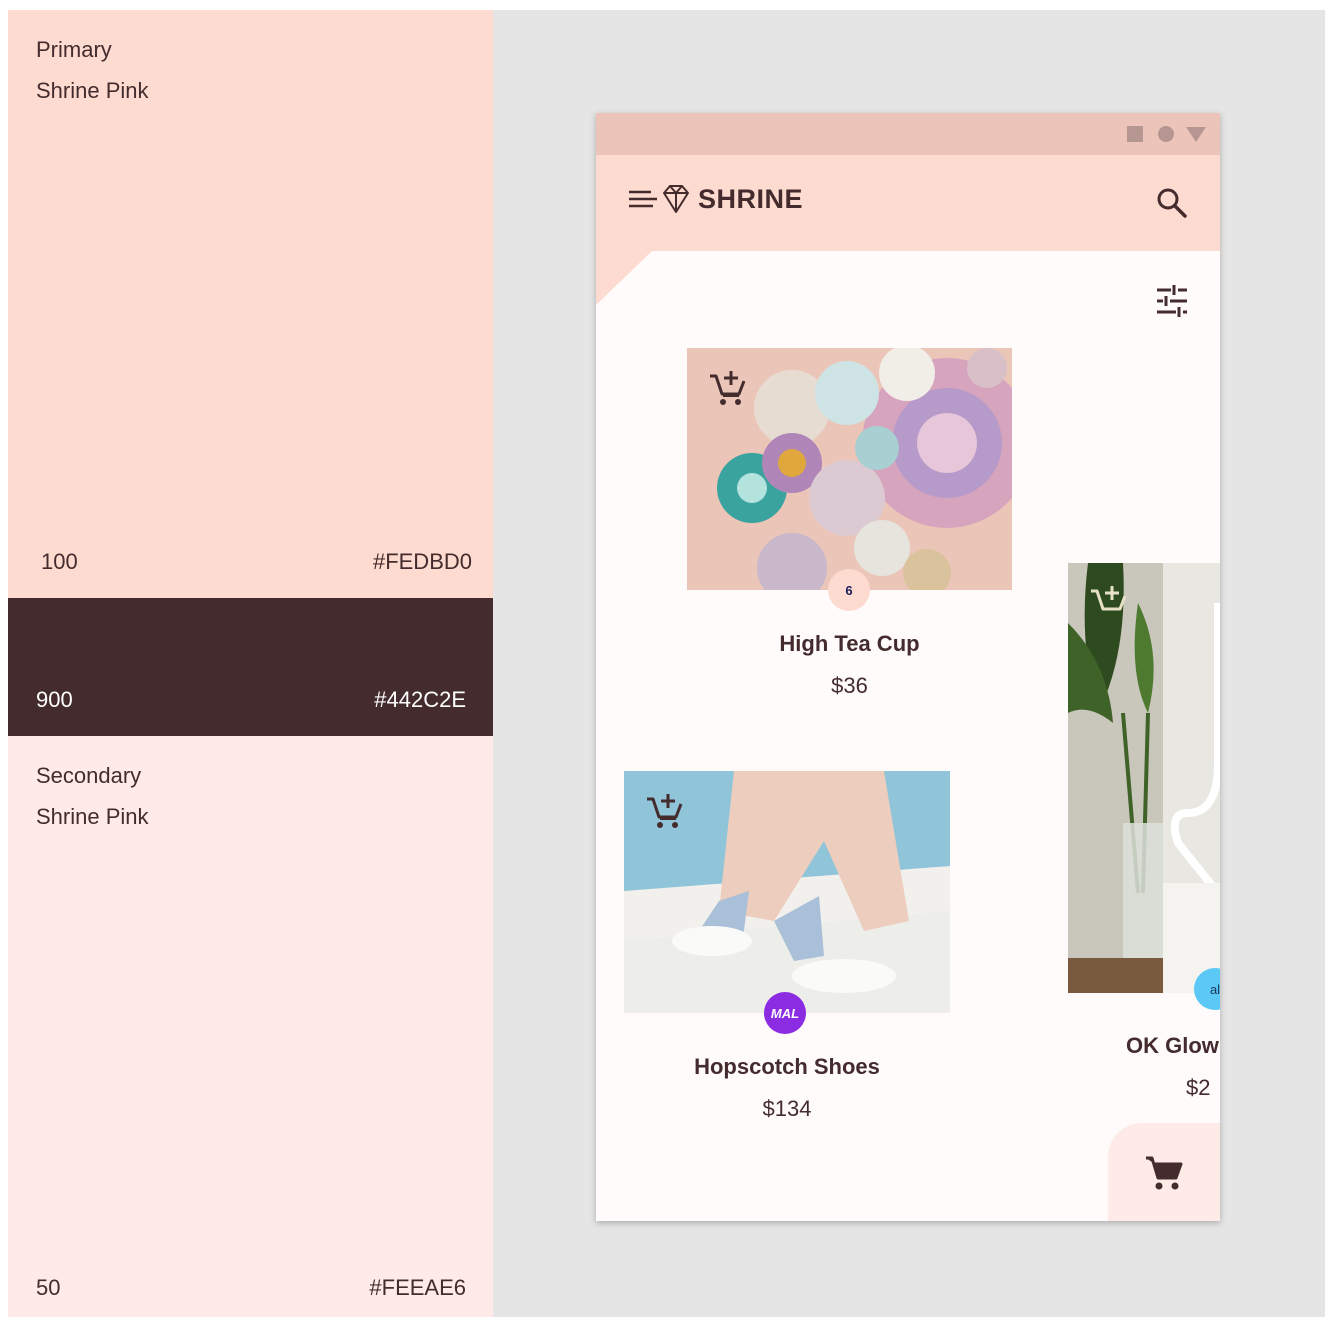  What do you see at coordinates (48, 1287) in the screenshot?
I see `secondary-shade: 50` at bounding box center [48, 1287].